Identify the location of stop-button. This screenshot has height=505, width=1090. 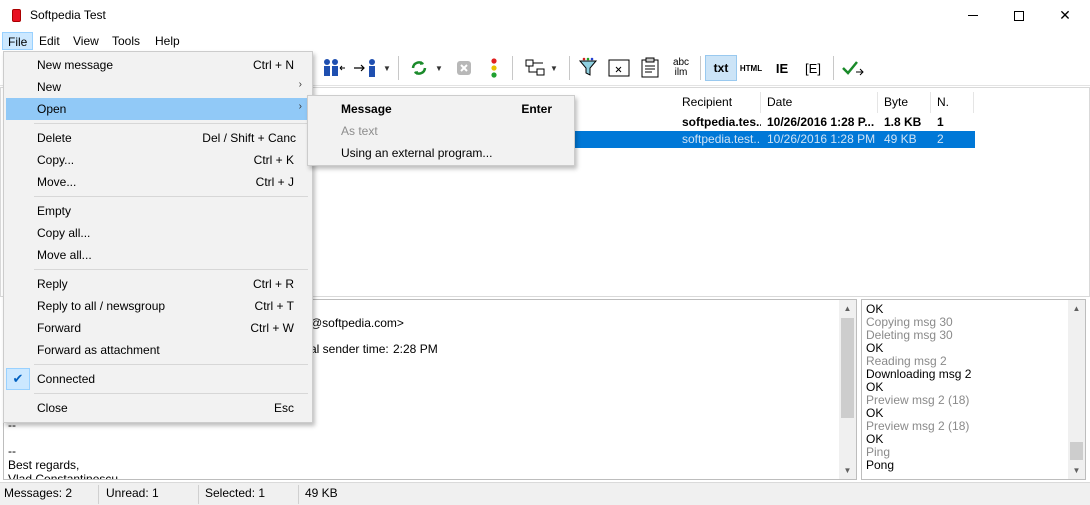
(464, 68).